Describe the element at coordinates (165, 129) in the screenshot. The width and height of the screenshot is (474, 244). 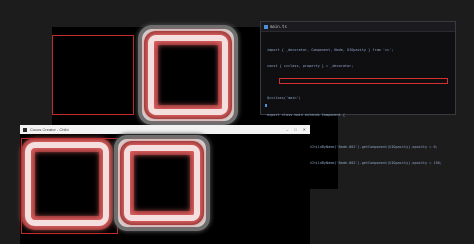
I see `preview-titlebar: Cocos Creator - Chibi – □ ✕` at that location.